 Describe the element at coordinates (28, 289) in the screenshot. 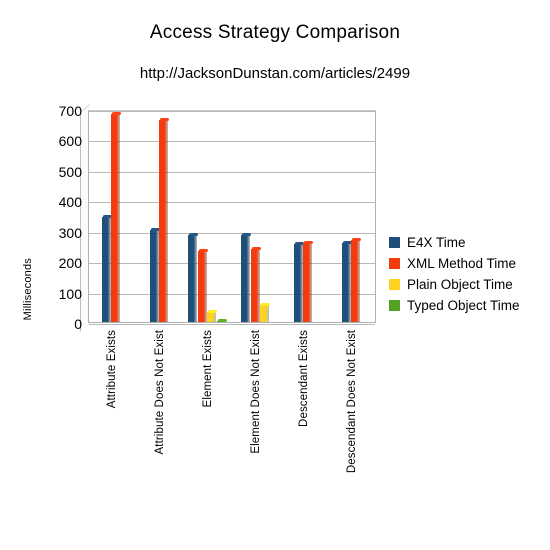

I see `y-axis-label: Milliseconds` at that location.